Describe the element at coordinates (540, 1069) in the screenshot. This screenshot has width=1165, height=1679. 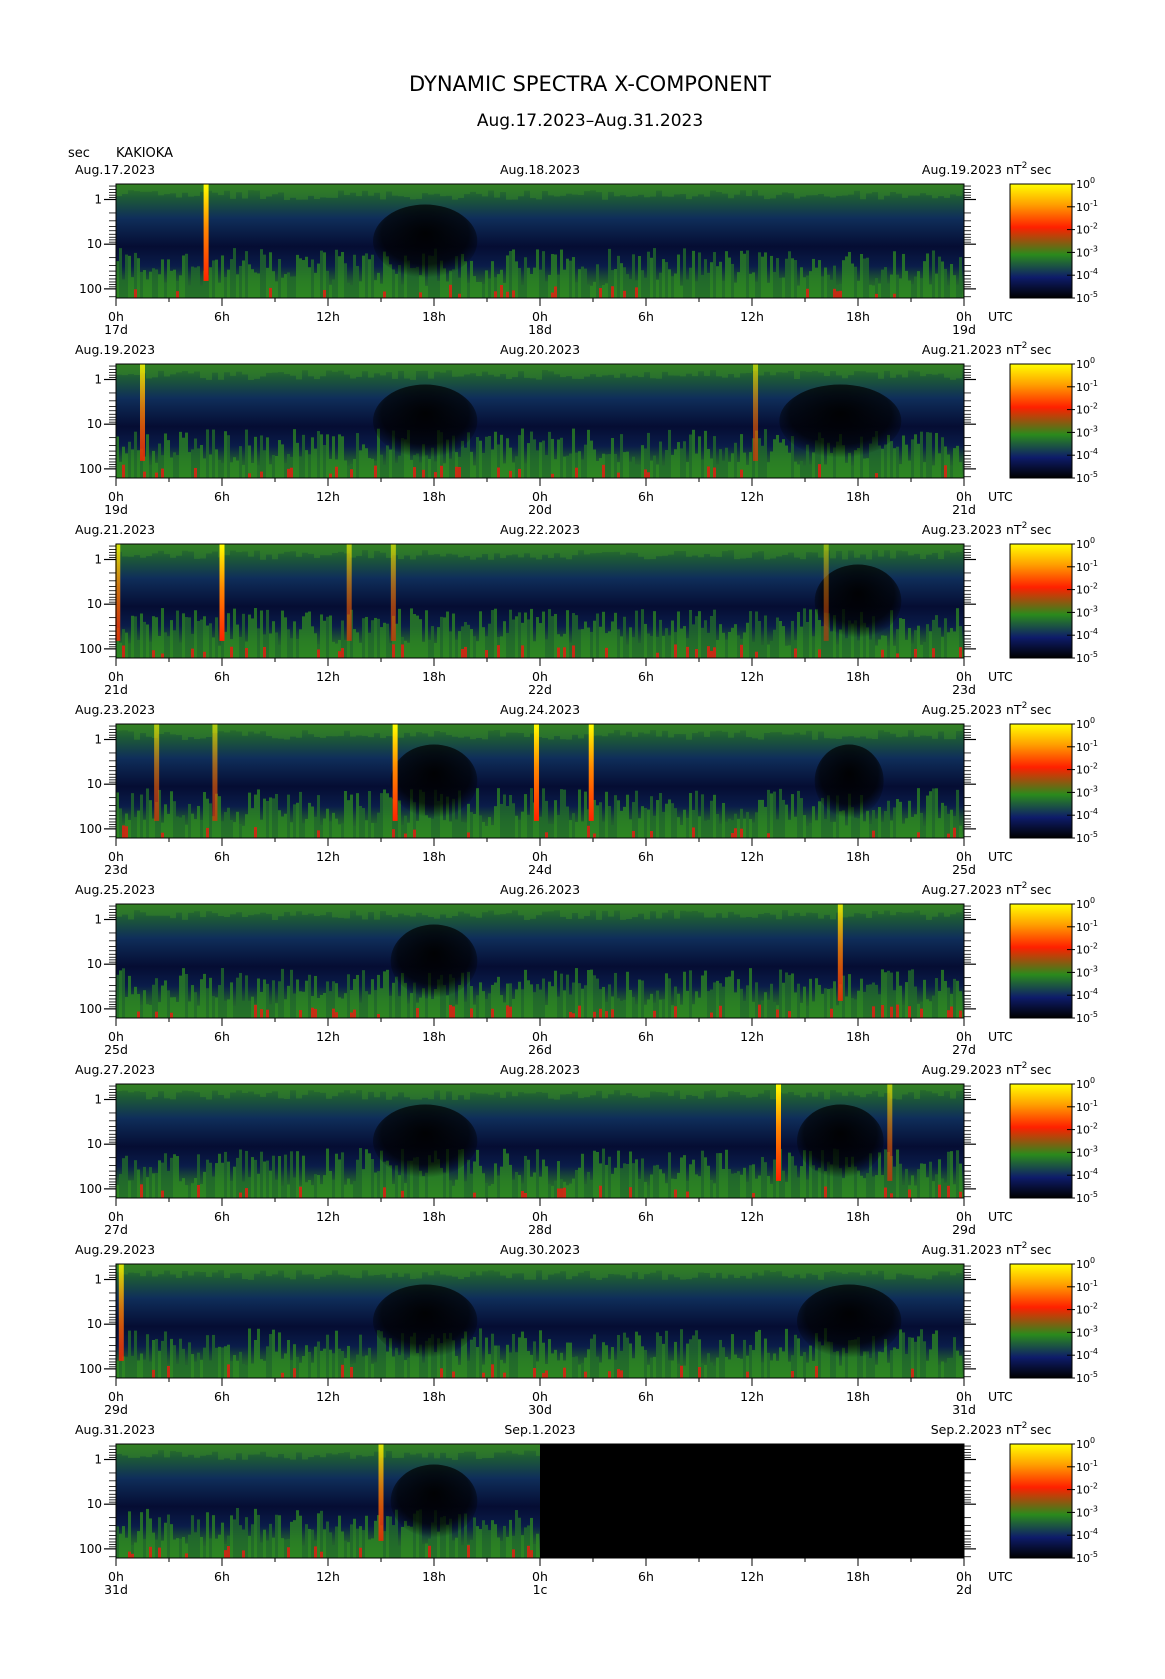
I see `panel-mid-date: Aug.28.2023` at that location.